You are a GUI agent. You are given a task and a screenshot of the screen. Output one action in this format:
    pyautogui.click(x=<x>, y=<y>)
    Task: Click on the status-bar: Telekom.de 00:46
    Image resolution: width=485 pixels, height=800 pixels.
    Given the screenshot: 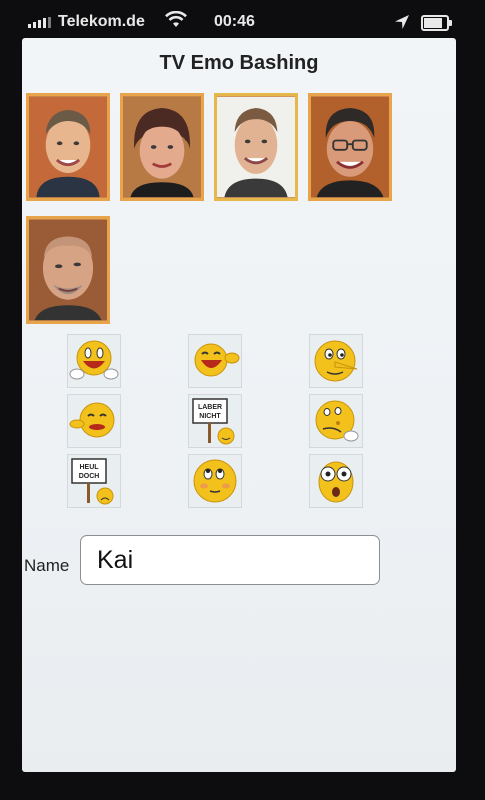 What is the action you would take?
    pyautogui.click(x=242, y=22)
    